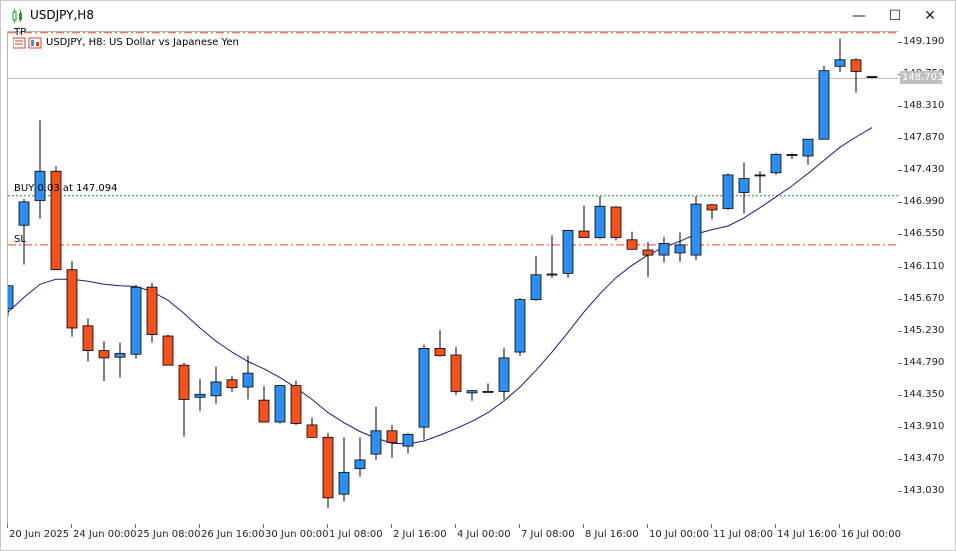 This screenshot has height=551, width=956. Describe the element at coordinates (924, 202) in the screenshot. I see `price-label: 146.990` at that location.